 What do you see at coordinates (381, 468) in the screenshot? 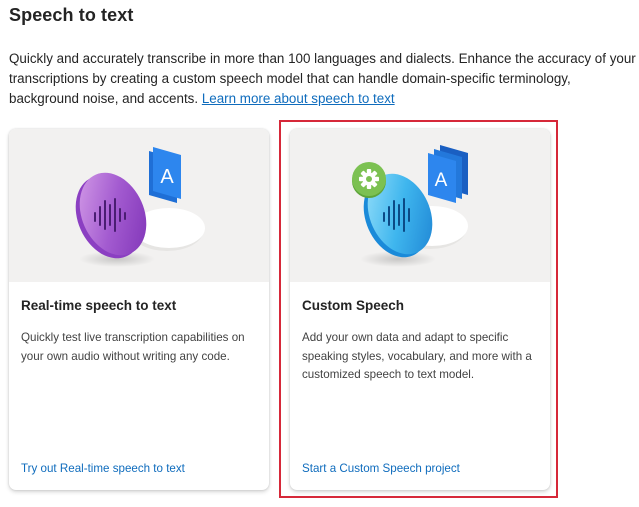
I see `start-custom-speech-link: Start a Custom Speech project` at bounding box center [381, 468].